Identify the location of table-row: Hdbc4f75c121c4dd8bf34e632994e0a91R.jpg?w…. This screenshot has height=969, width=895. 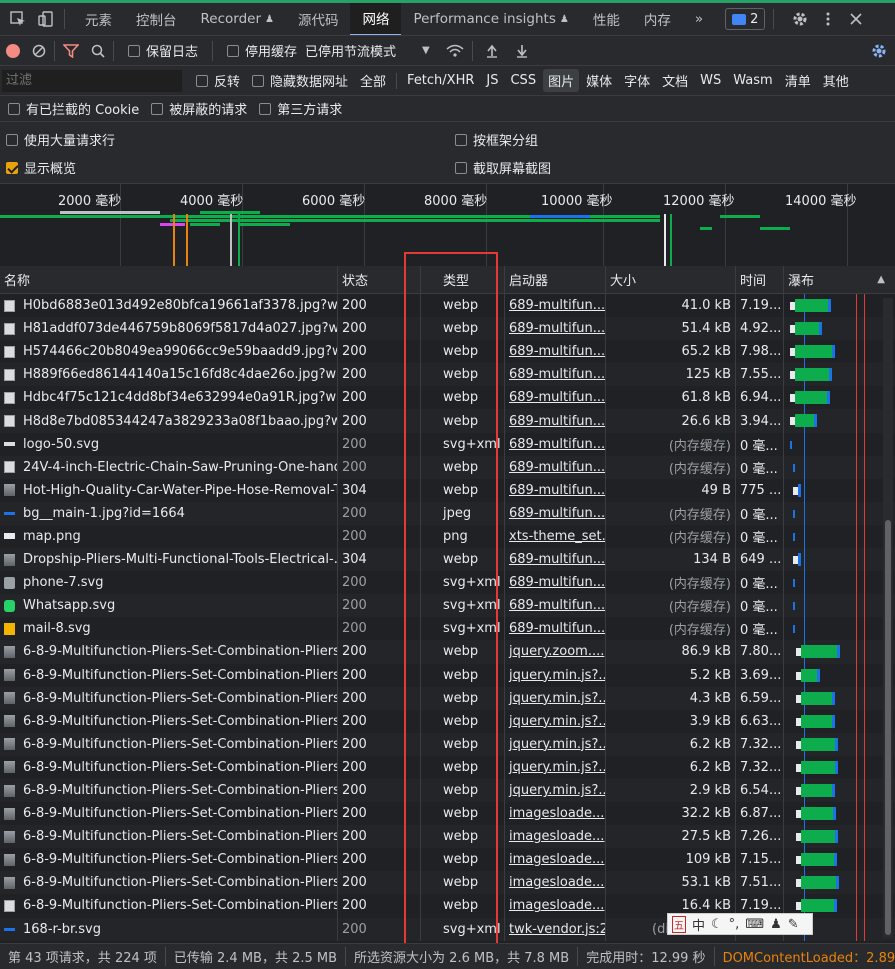
(447, 398).